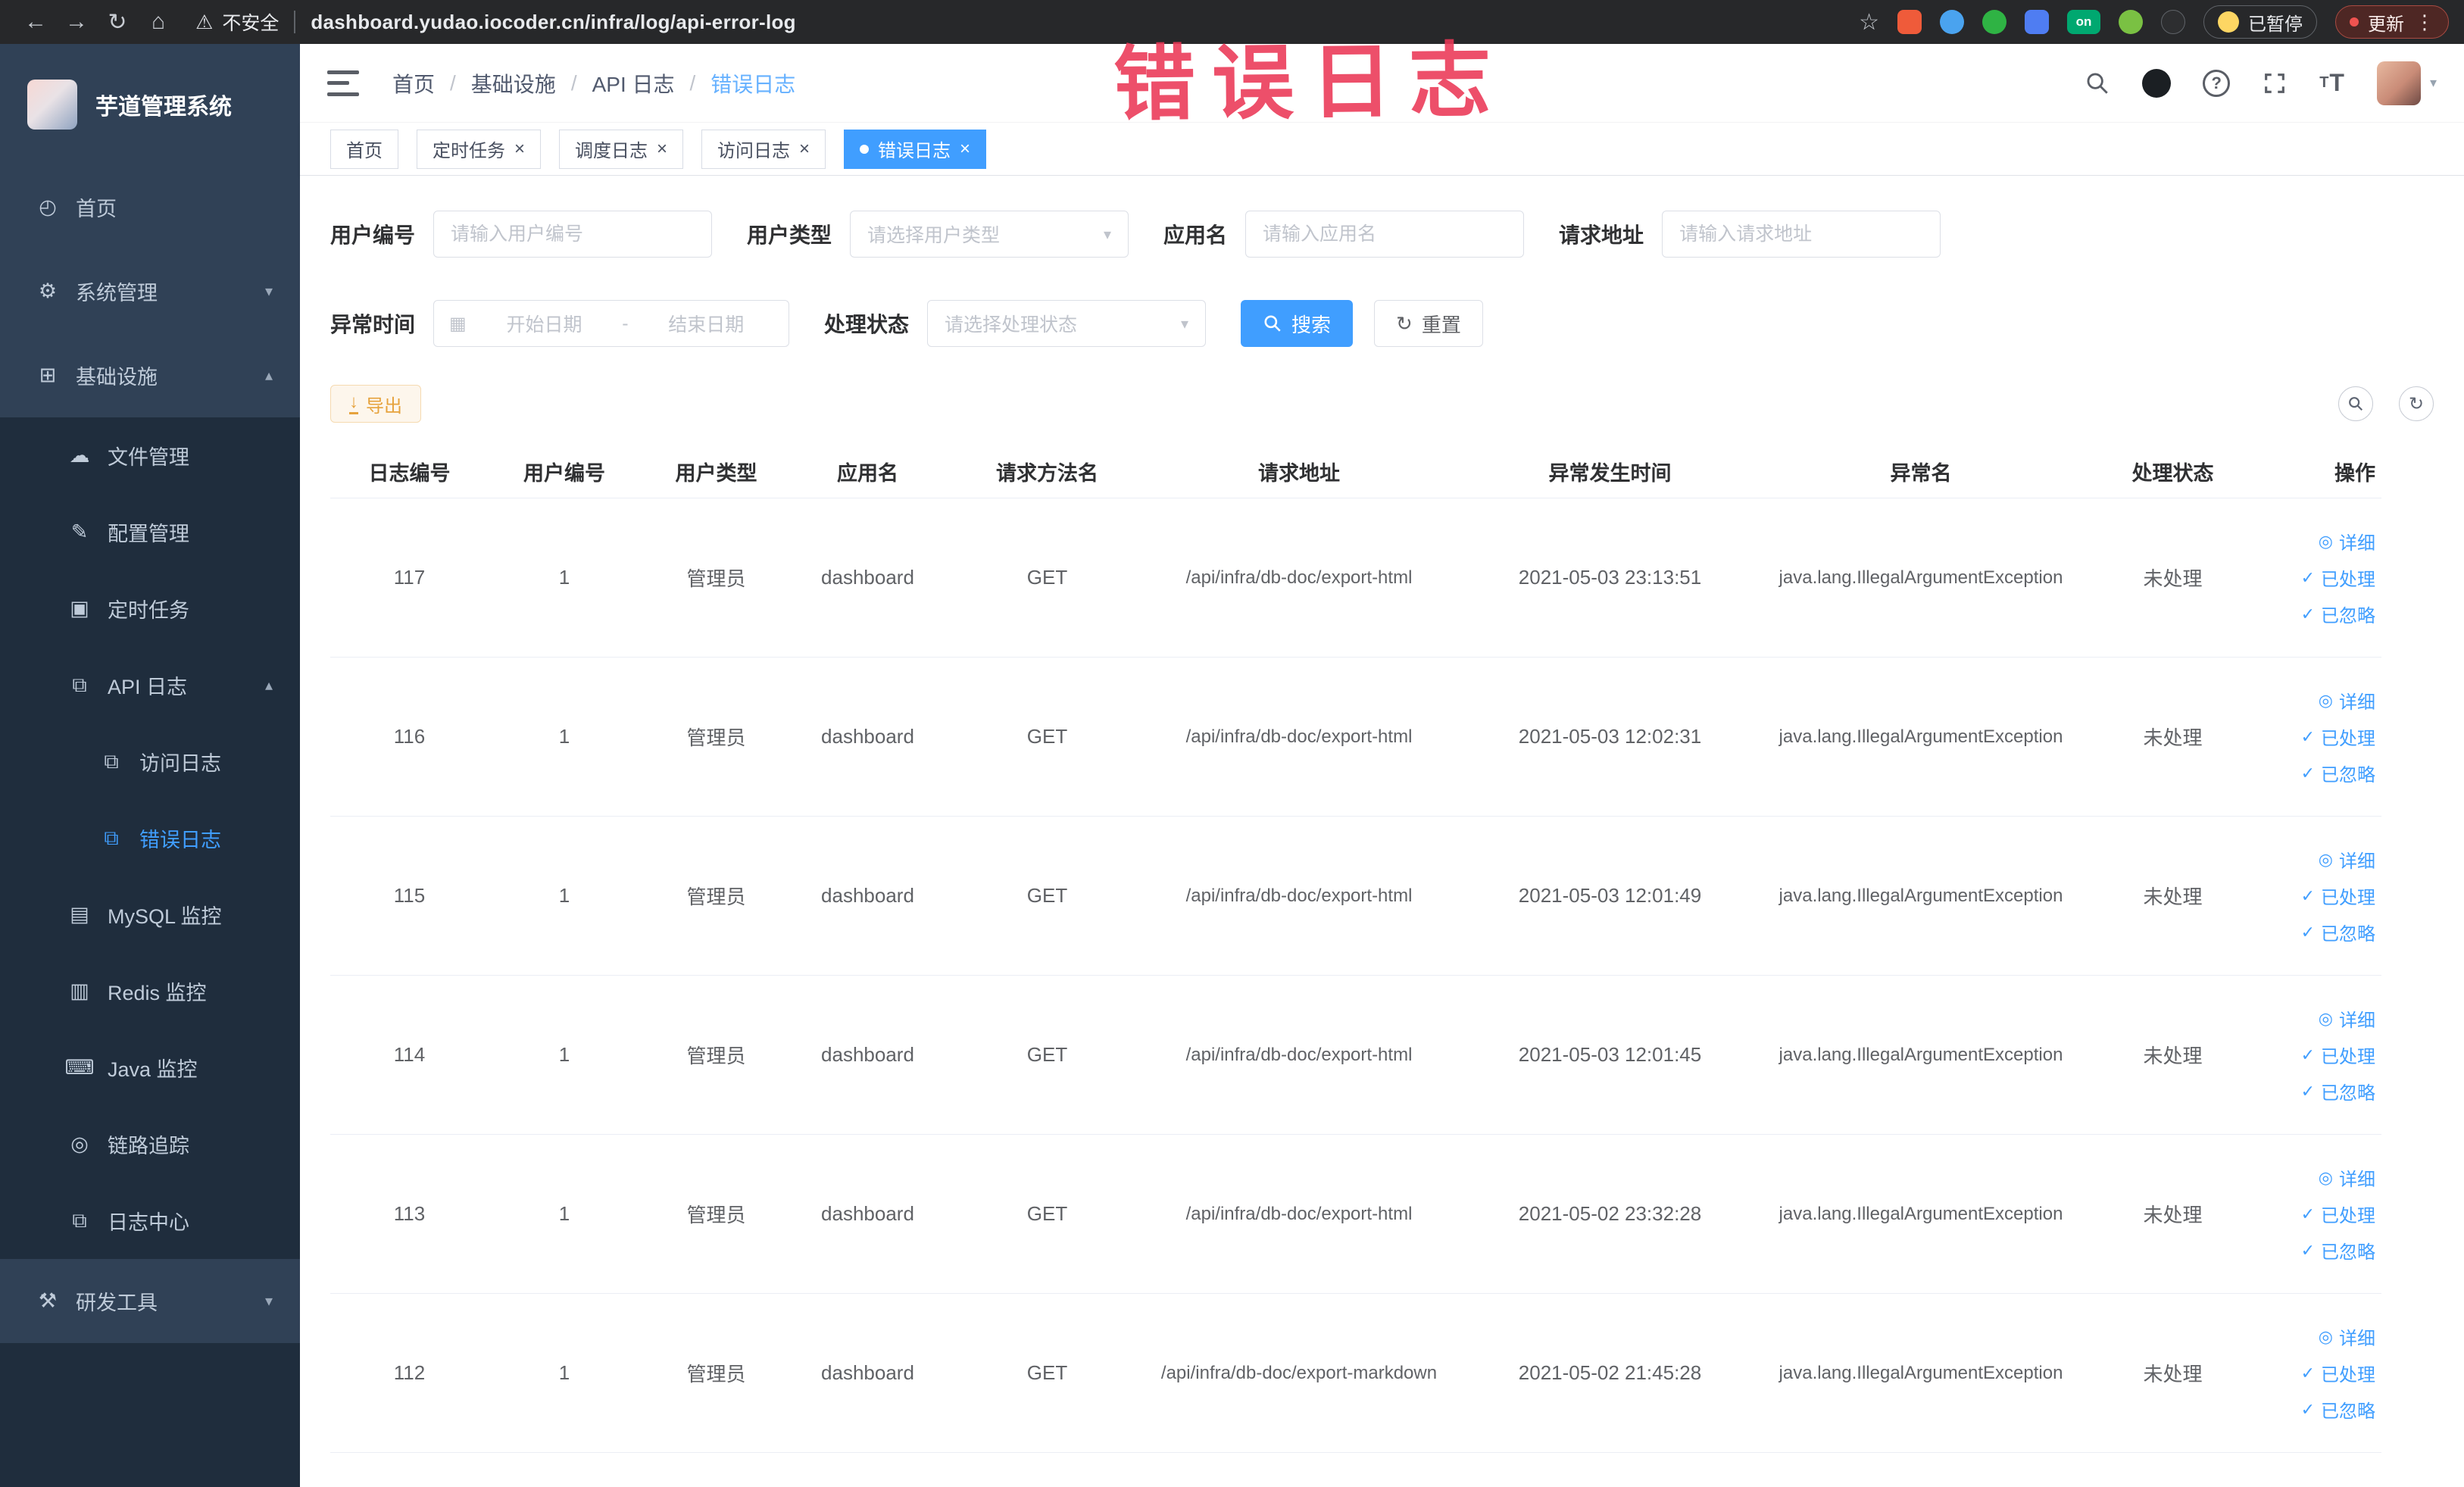 The image size is (2464, 1487). Describe the element at coordinates (150, 532) in the screenshot. I see `sidebar-item-config-management: ✎ 配置管理` at that location.